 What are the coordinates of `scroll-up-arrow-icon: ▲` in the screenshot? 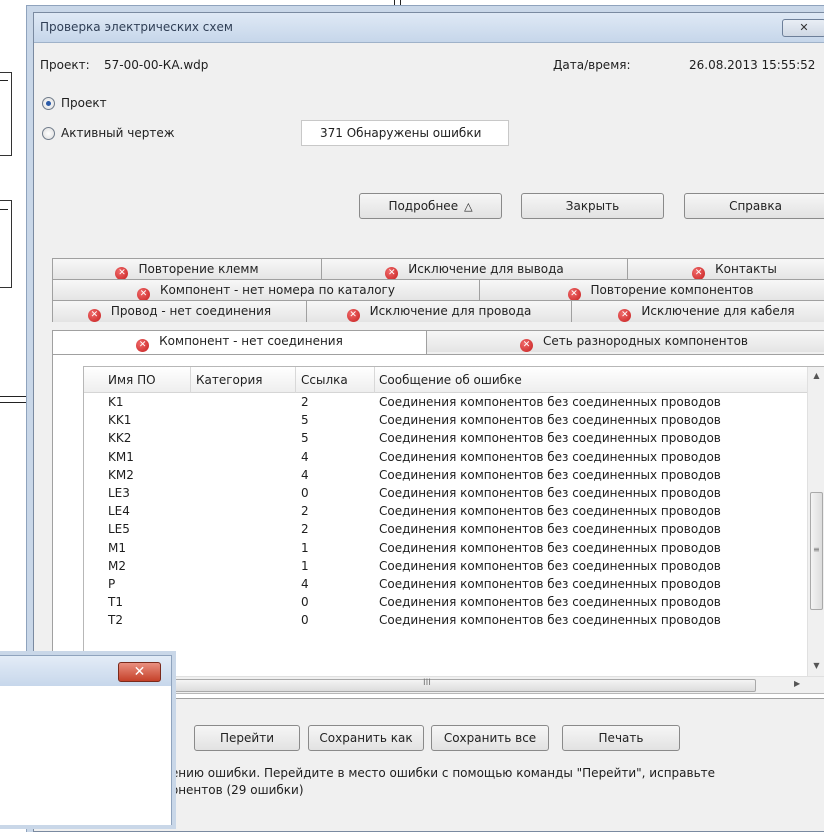 It's located at (816, 375).